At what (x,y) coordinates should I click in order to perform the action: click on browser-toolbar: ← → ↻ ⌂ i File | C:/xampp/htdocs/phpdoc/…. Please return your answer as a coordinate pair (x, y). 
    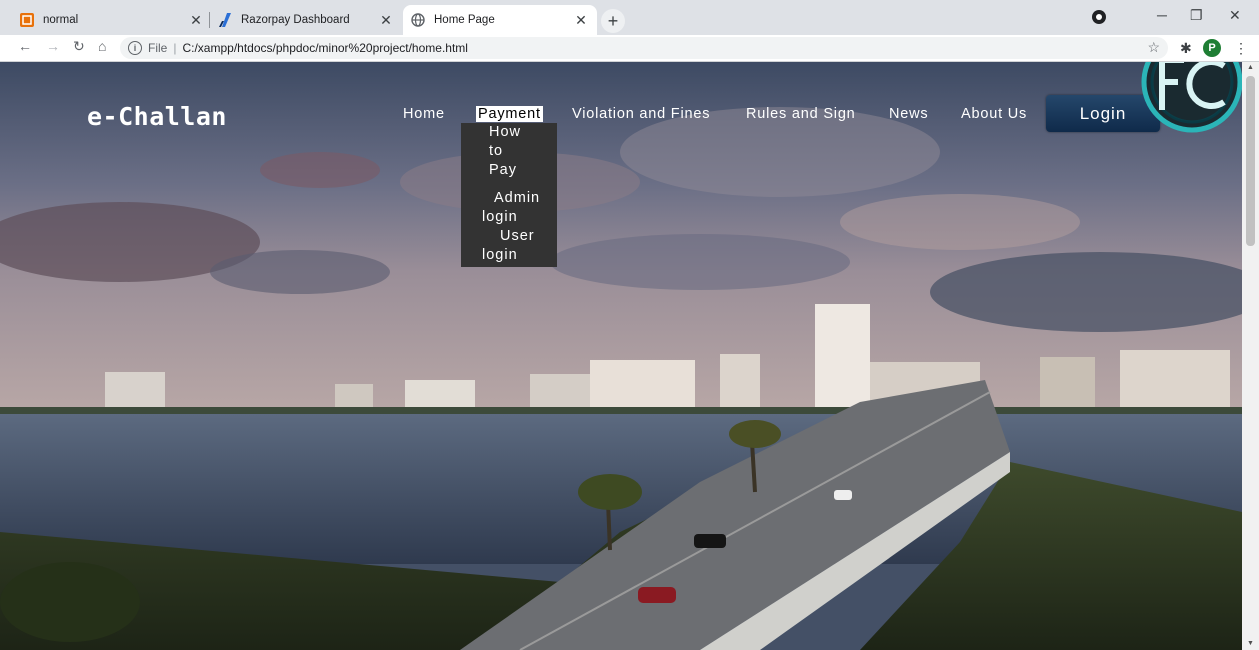
    Looking at the image, I should click on (629, 48).